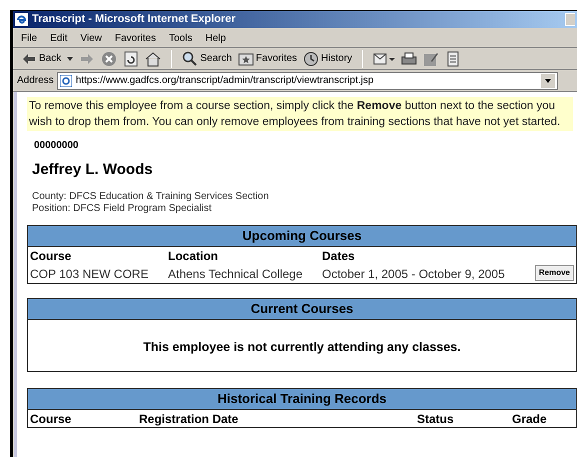  What do you see at coordinates (530, 419) in the screenshot?
I see `column-header: Grade` at bounding box center [530, 419].